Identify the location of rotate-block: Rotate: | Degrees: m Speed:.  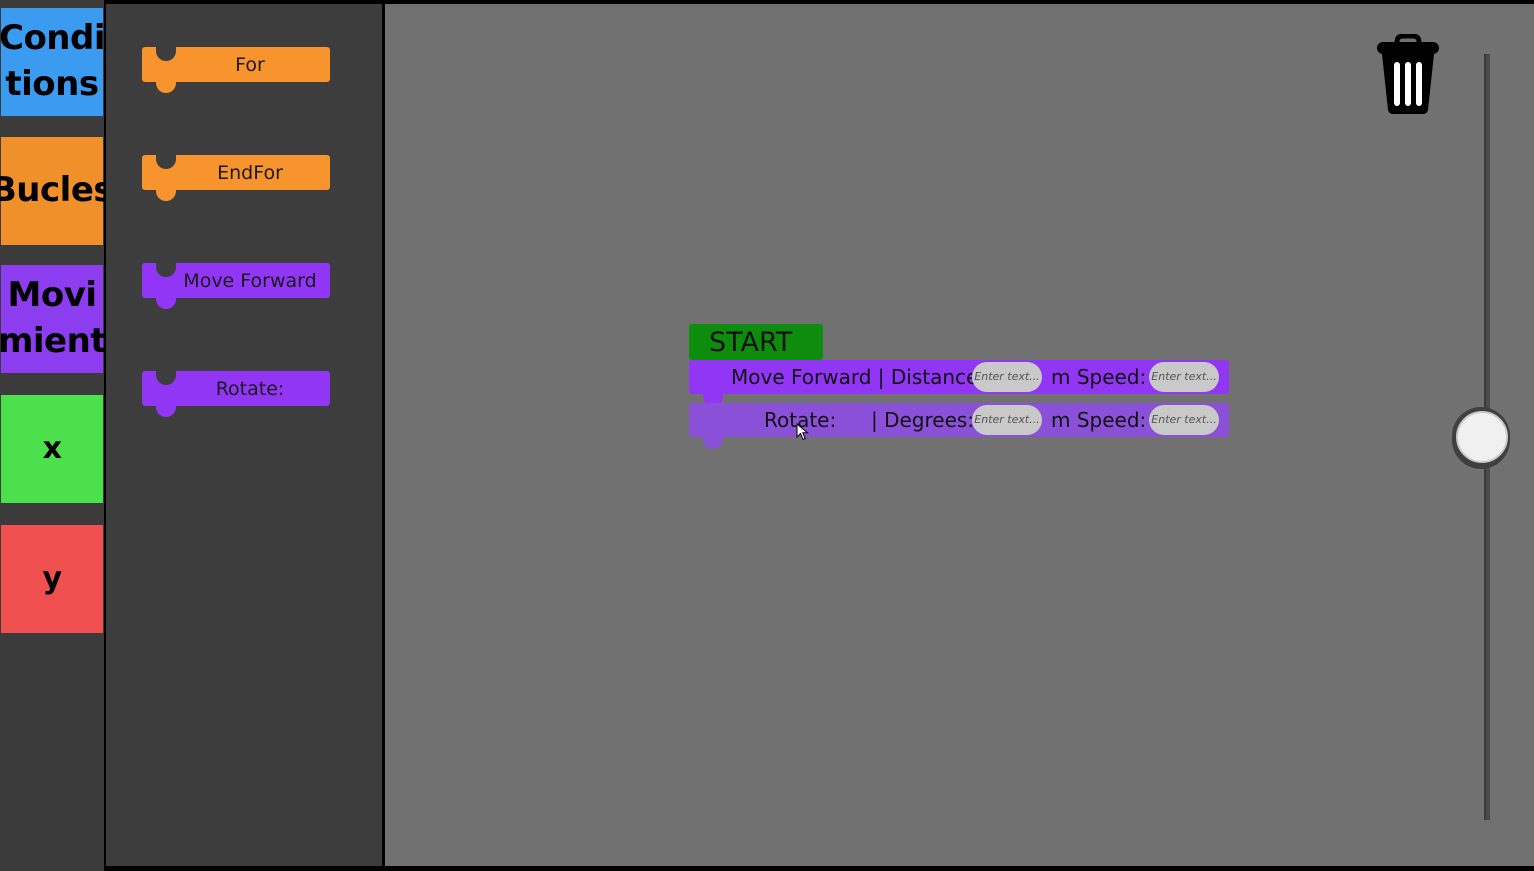
(959, 426).